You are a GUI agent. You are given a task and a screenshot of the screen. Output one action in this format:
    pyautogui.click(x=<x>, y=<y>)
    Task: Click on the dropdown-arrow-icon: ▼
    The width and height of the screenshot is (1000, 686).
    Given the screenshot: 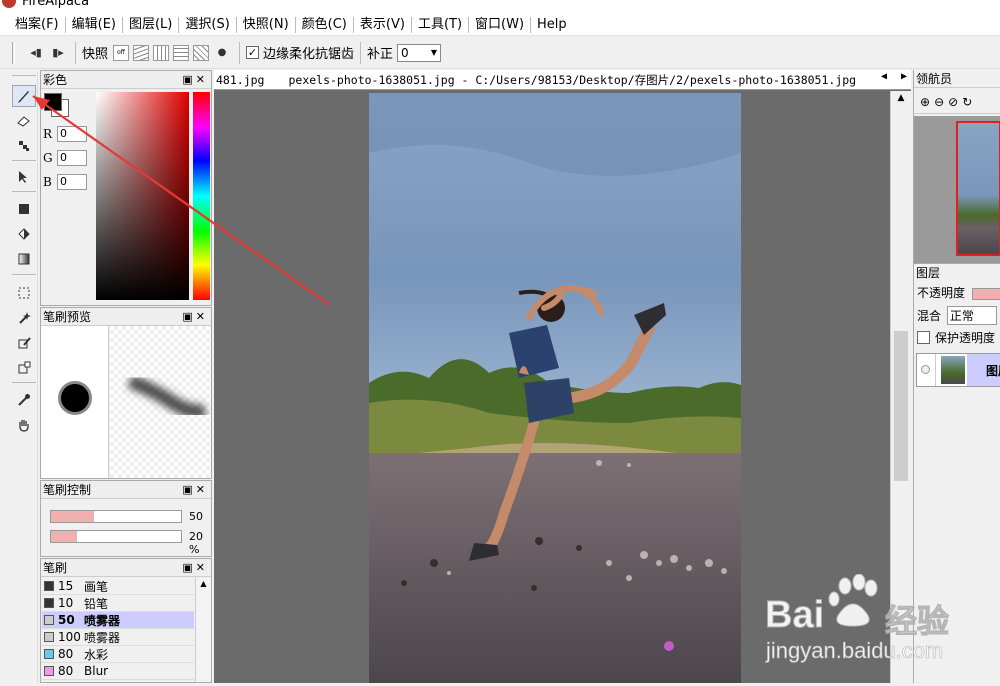 What is the action you would take?
    pyautogui.click(x=434, y=52)
    